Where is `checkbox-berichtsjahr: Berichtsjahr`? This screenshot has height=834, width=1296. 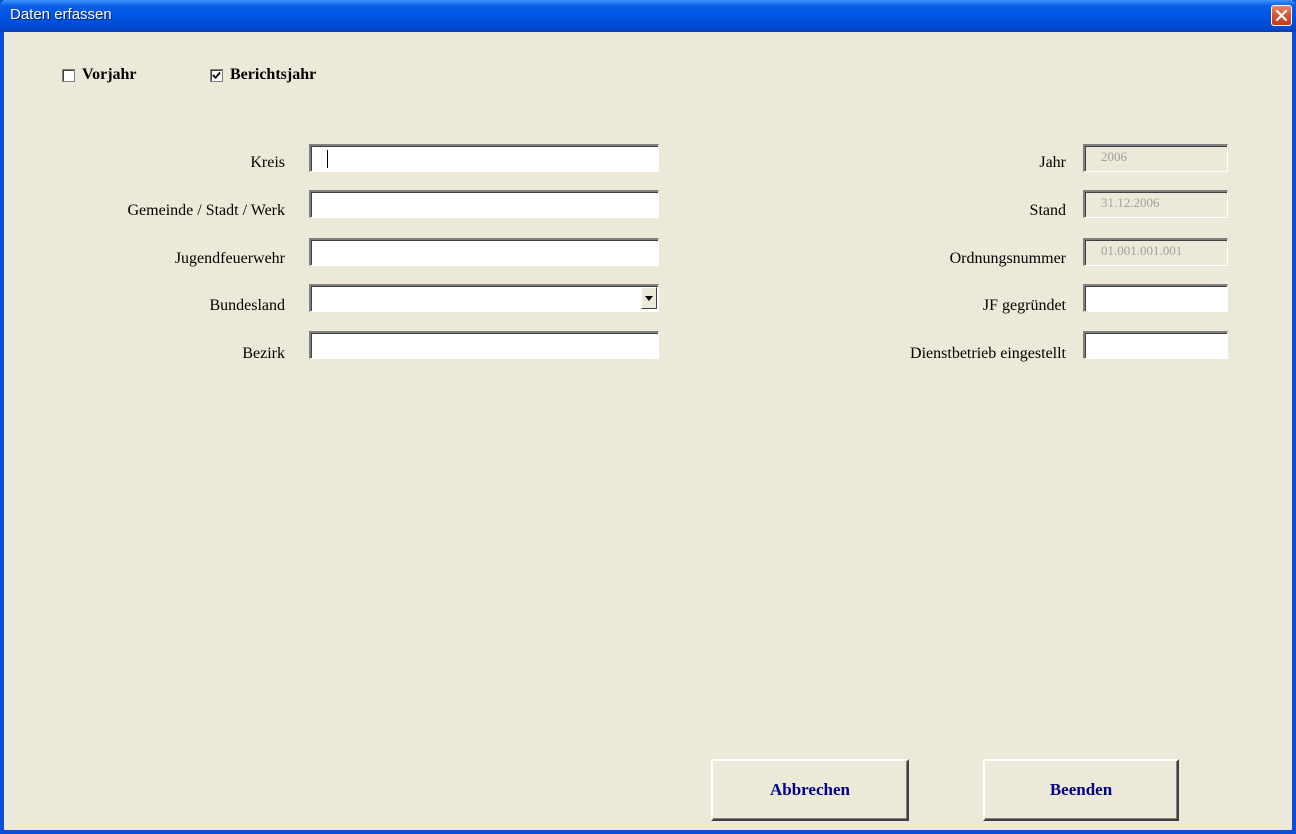 checkbox-berichtsjahr: Berichtsjahr is located at coordinates (263, 75).